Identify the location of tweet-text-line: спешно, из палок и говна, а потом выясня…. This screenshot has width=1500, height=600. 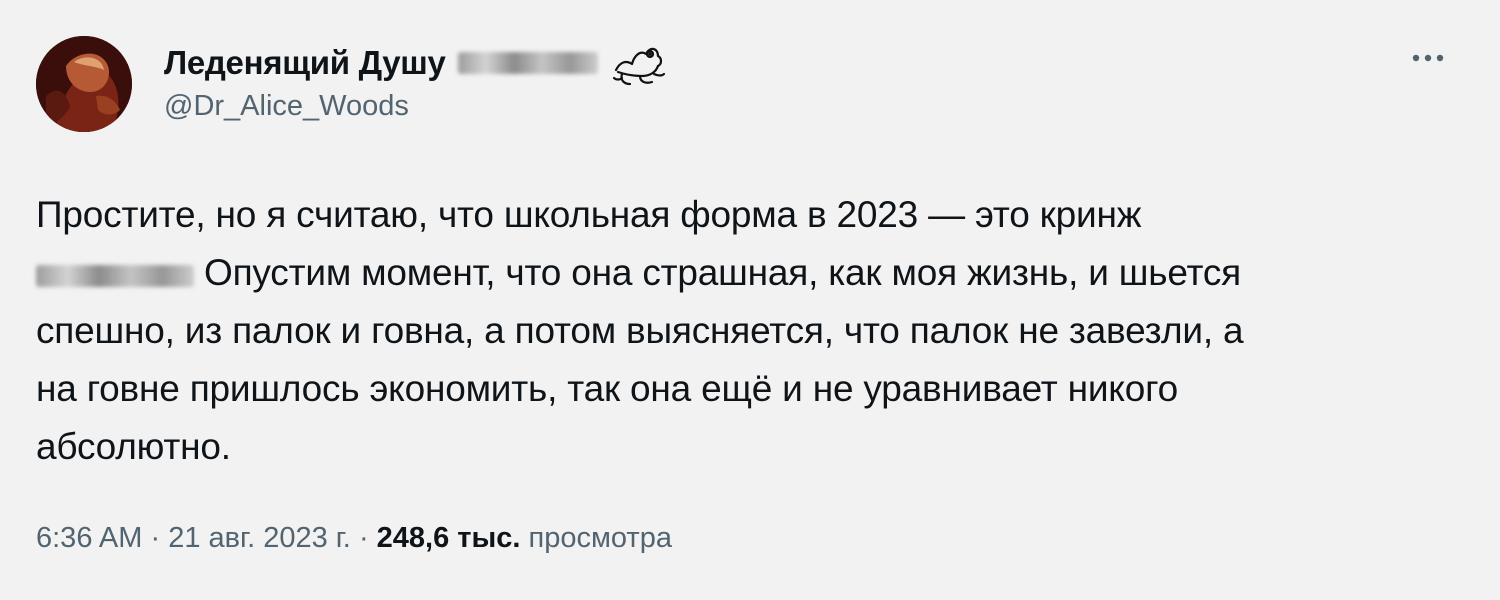
(640, 330).